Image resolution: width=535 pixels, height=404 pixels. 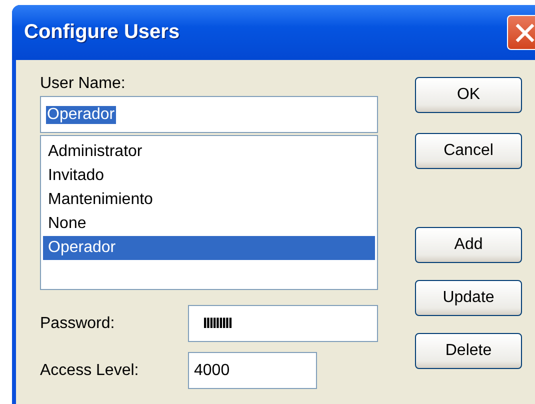 I want to click on user-list-item: Mantenimiento, so click(x=209, y=200).